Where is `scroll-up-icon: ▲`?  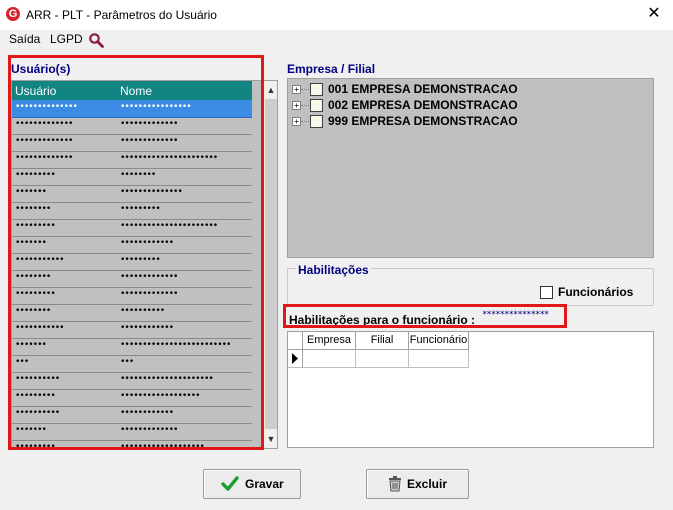
scroll-up-icon: ▲ is located at coordinates (270, 90).